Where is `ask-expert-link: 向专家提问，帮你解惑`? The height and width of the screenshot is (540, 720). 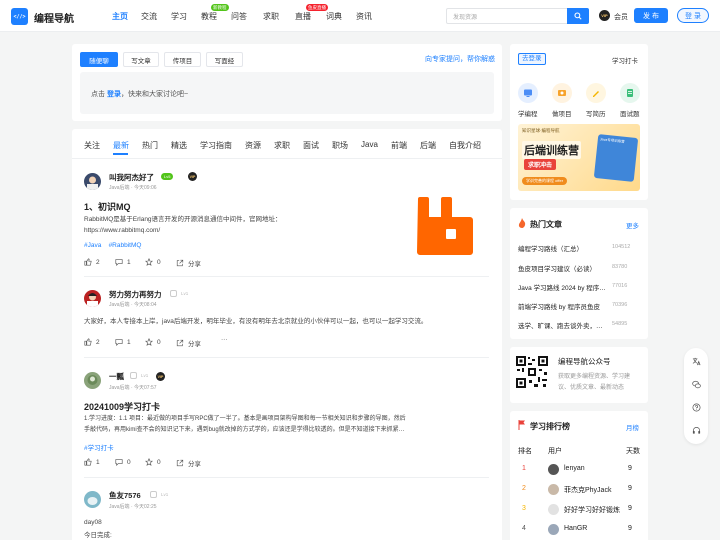
ask-expert-link: 向专家提问，帮你解惑 is located at coordinates (460, 59).